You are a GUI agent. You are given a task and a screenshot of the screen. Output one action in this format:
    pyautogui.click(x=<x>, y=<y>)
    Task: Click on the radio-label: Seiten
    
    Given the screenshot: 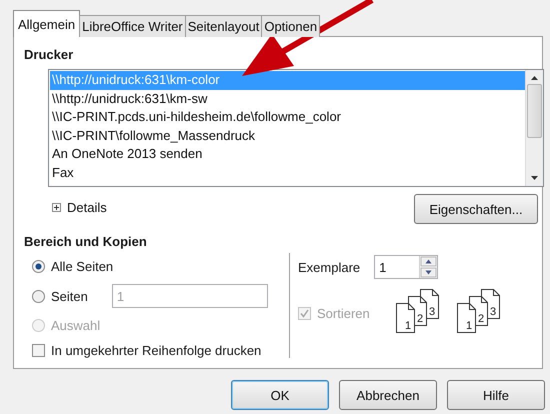 What is the action you would take?
    pyautogui.click(x=69, y=296)
    